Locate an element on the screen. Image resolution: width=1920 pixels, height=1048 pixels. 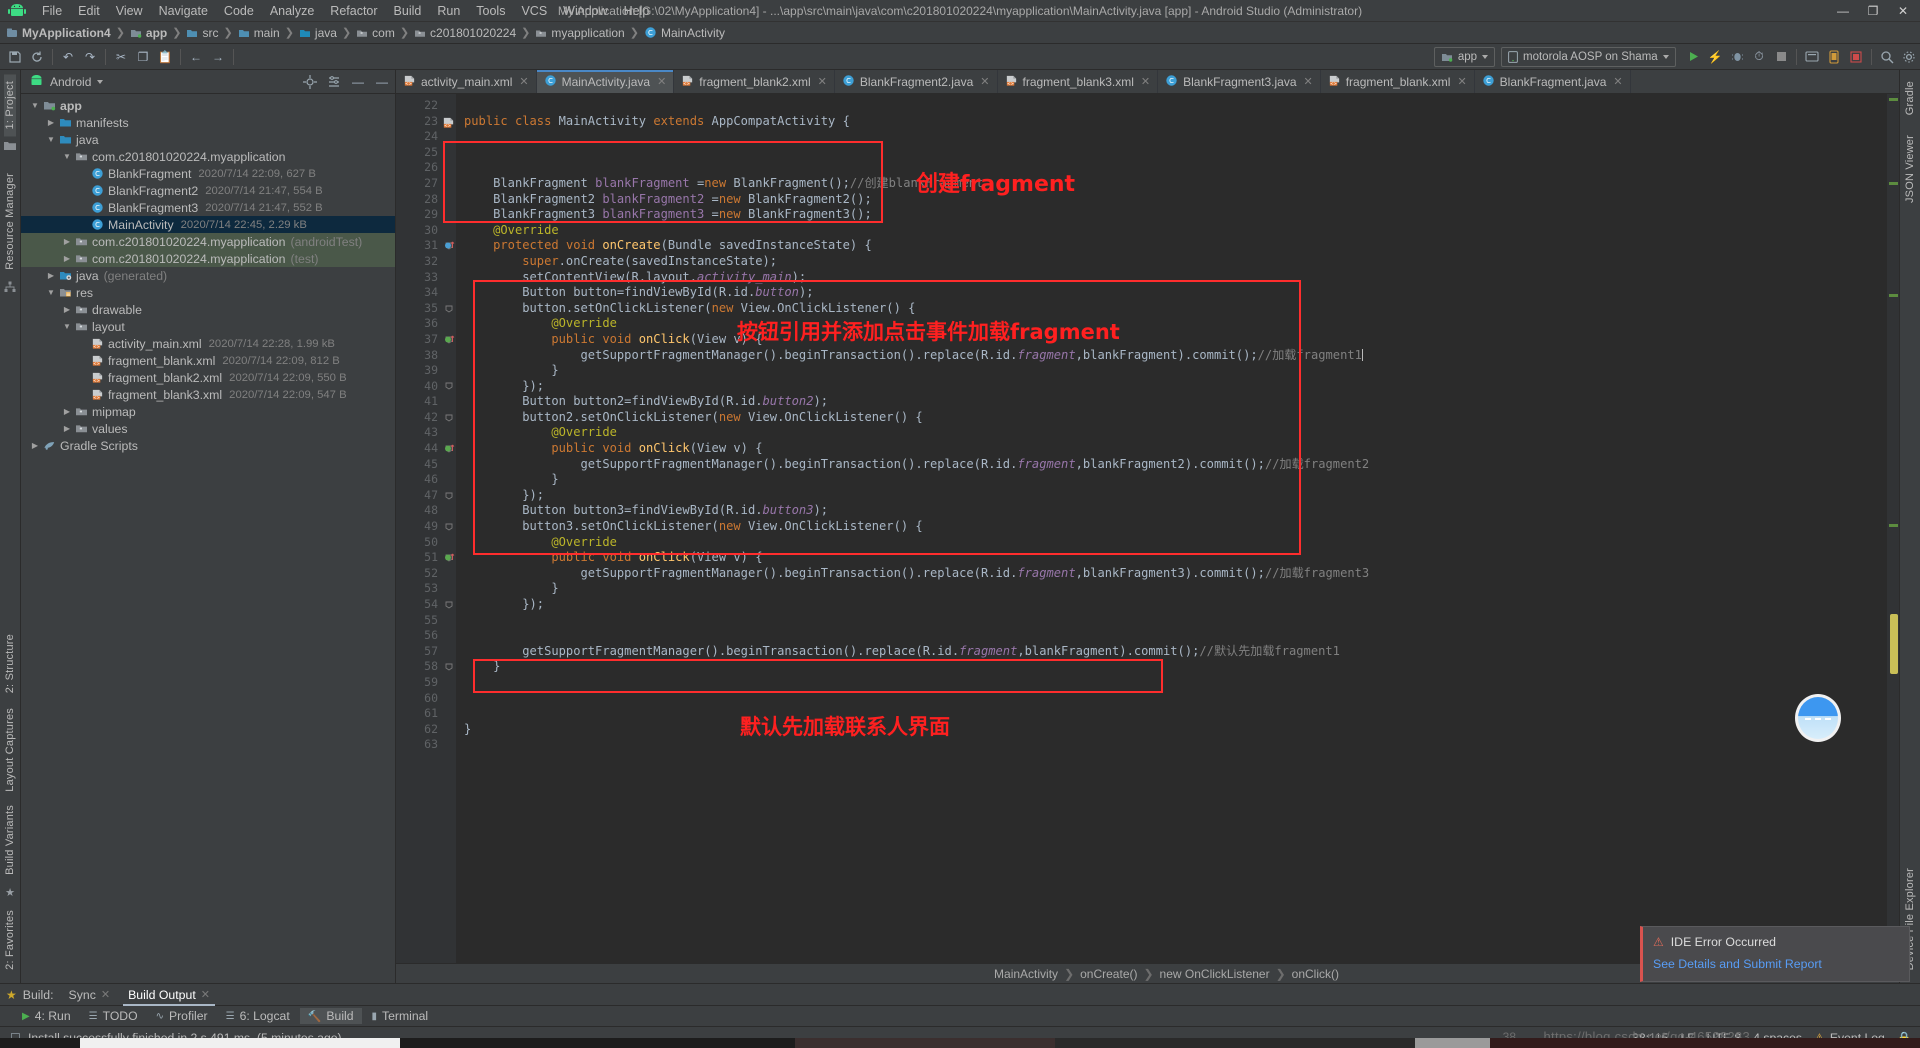
close-button: ✕ is located at coordinates (1903, 10).